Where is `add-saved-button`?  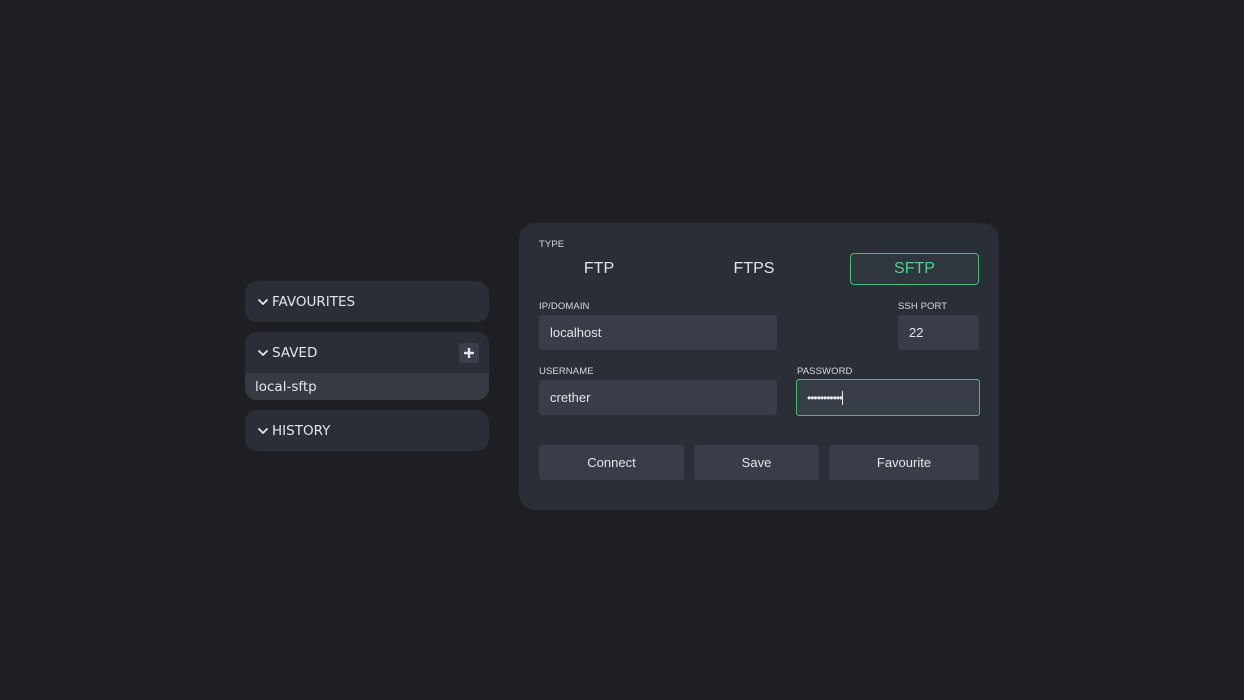 add-saved-button is located at coordinates (469, 352).